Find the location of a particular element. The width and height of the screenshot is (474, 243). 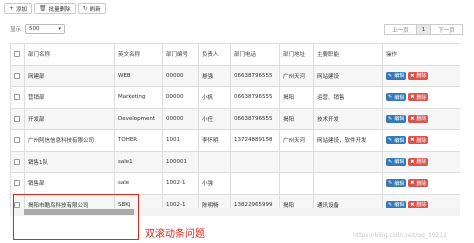

highlight-box is located at coordinates (76, 217).